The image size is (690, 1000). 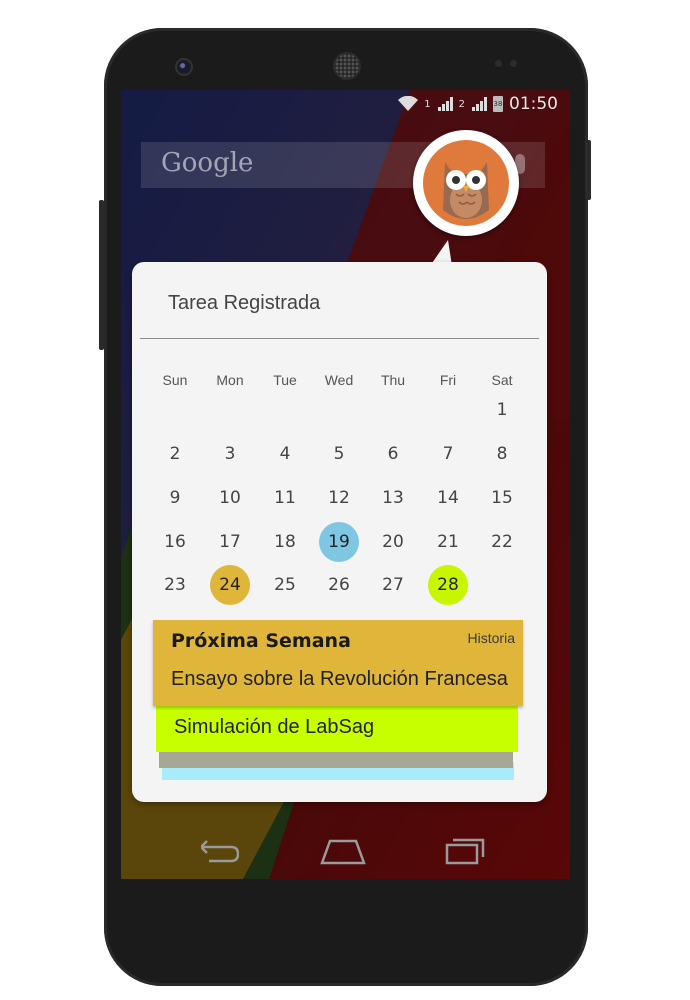 I want to click on calendar-day: 5, so click(x=339, y=454).